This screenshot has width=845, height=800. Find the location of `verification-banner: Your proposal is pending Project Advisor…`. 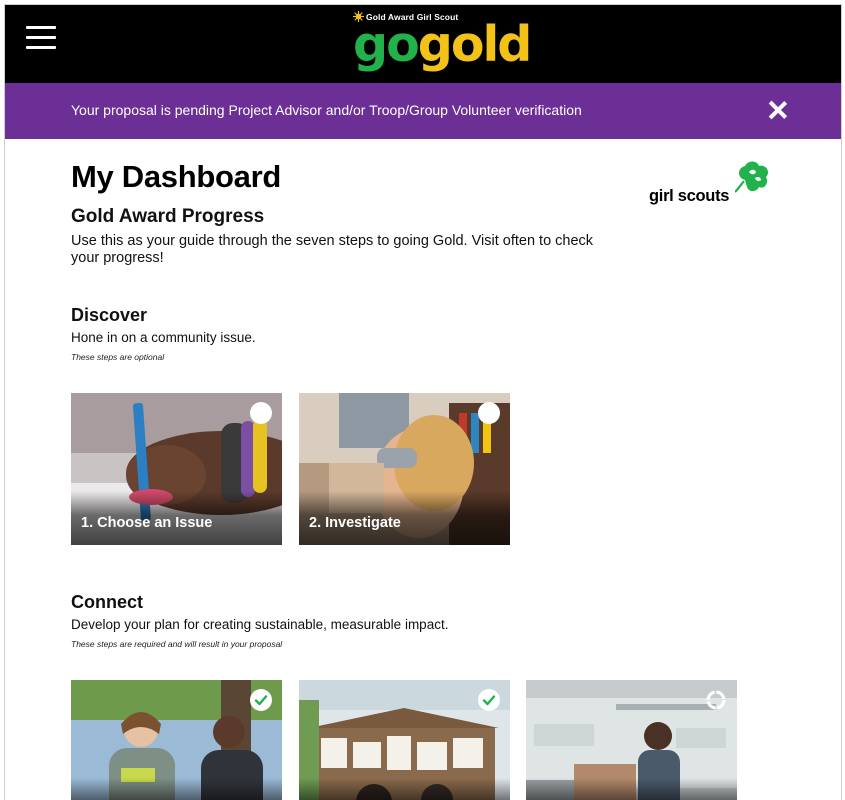

verification-banner: Your proposal is pending Project Advisor… is located at coordinates (423, 111).